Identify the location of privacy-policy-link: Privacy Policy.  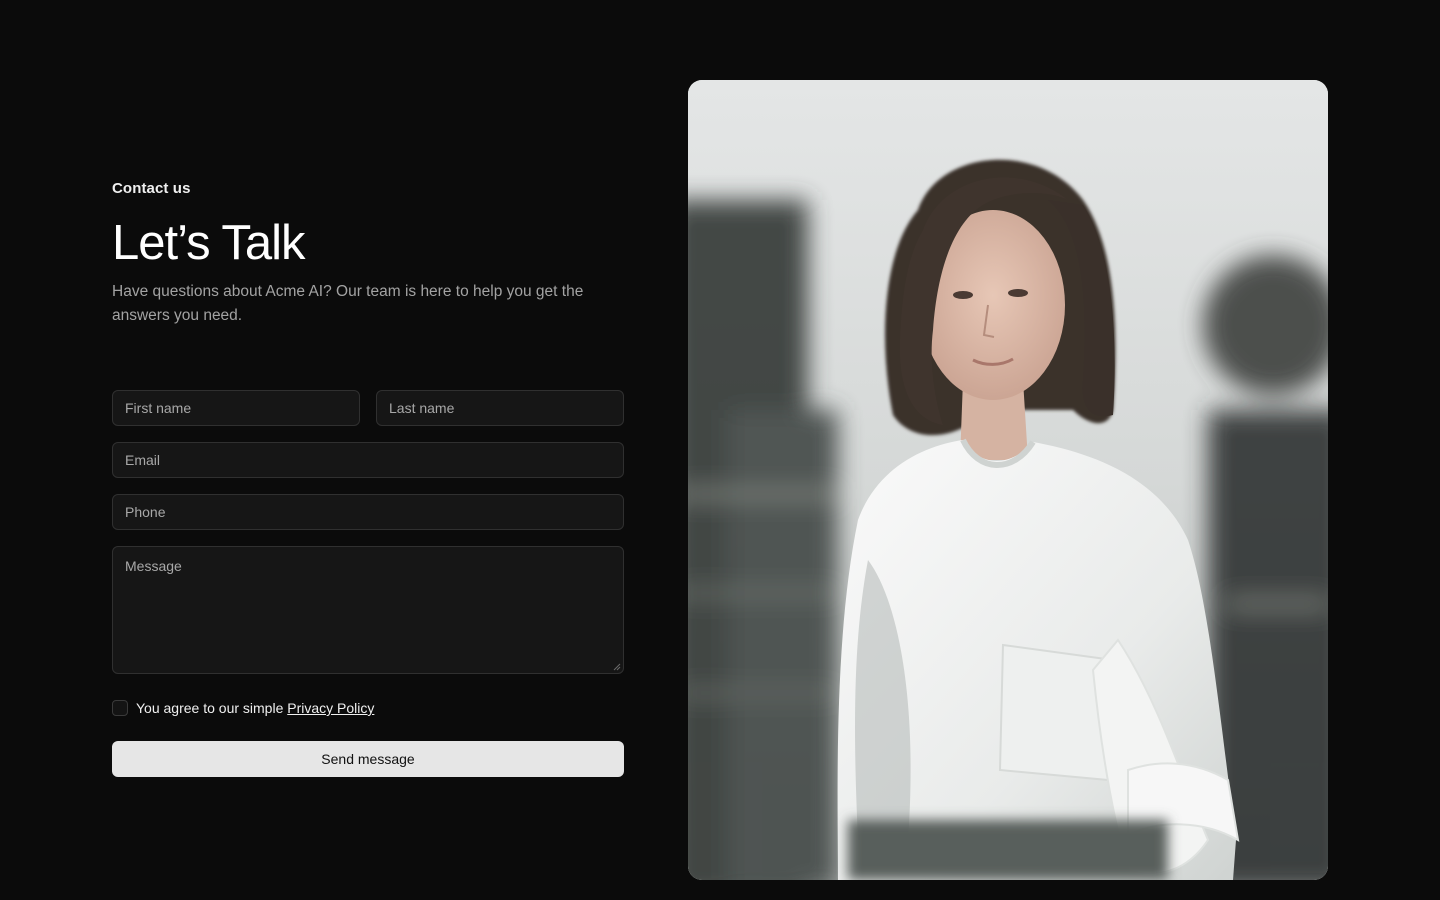
(330, 708).